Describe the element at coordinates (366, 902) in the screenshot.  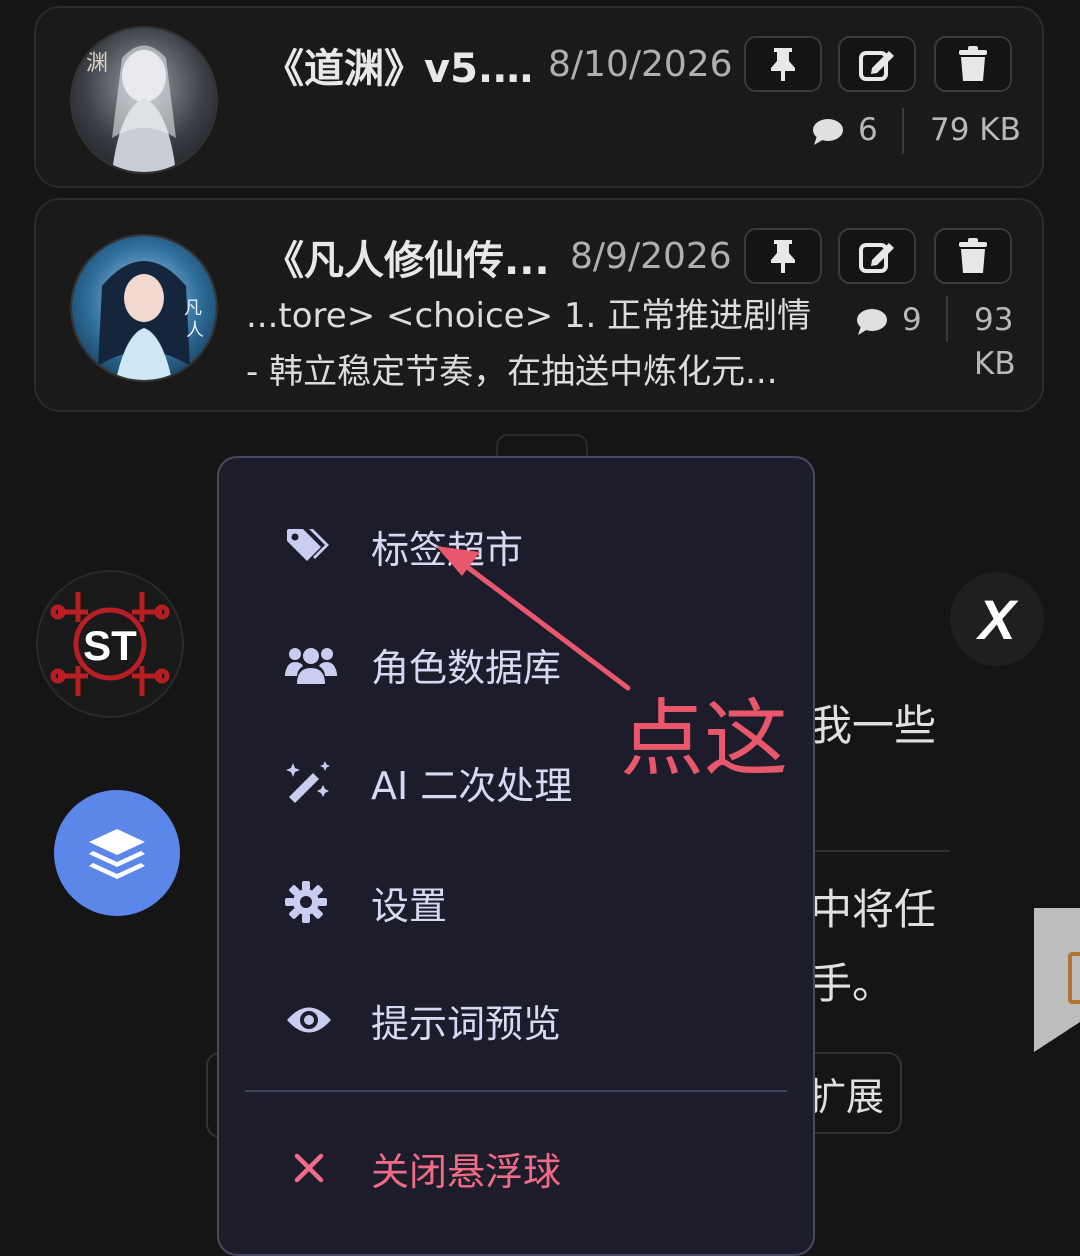
I see `menu-item-settings: 设置` at that location.